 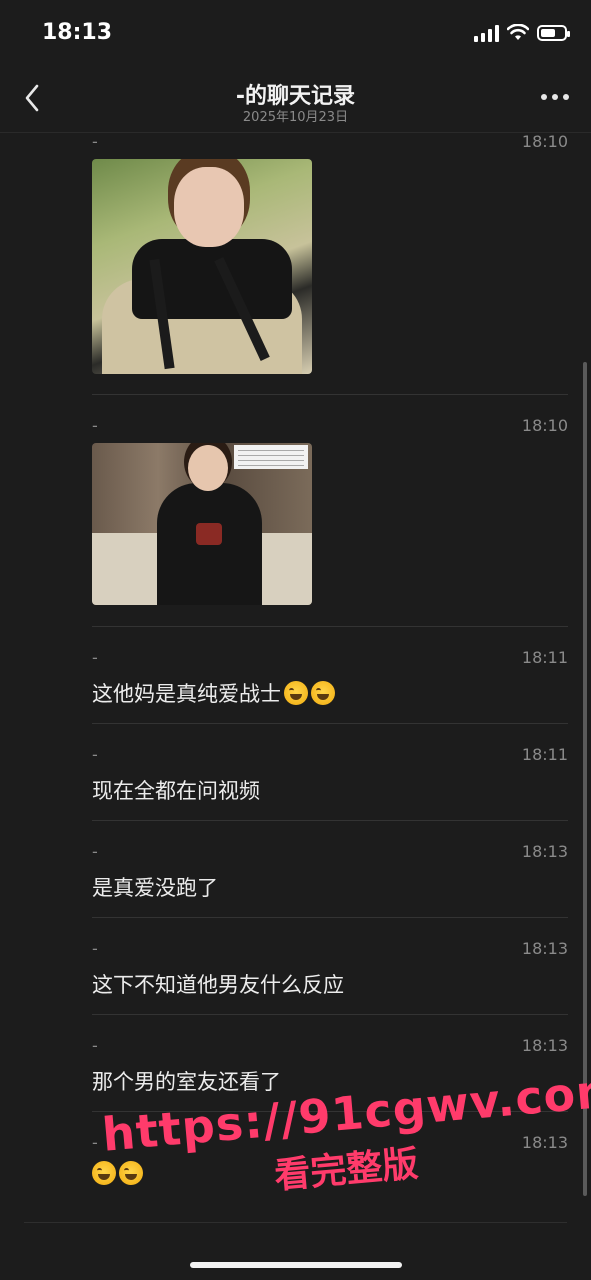 What do you see at coordinates (330, 880) in the screenshot?
I see `list-item: - 18:13 是真爱没跑了` at bounding box center [330, 880].